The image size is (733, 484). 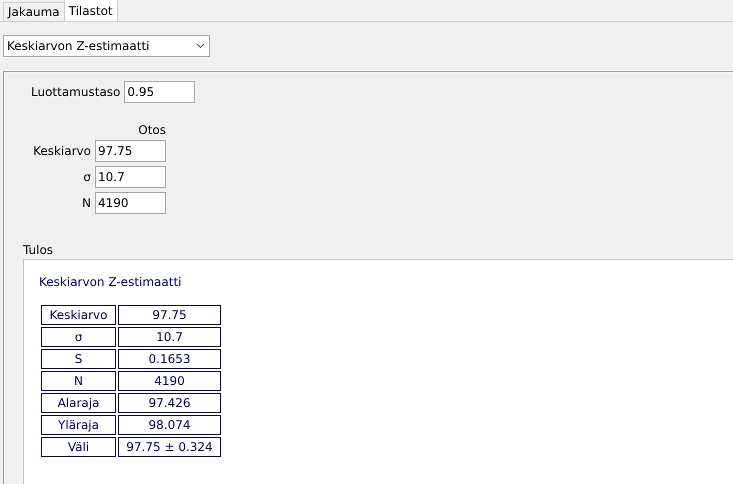 What do you see at coordinates (106, 46) in the screenshot?
I see `procedure-dropdown: Keskiarvon Z-estimaatti` at bounding box center [106, 46].